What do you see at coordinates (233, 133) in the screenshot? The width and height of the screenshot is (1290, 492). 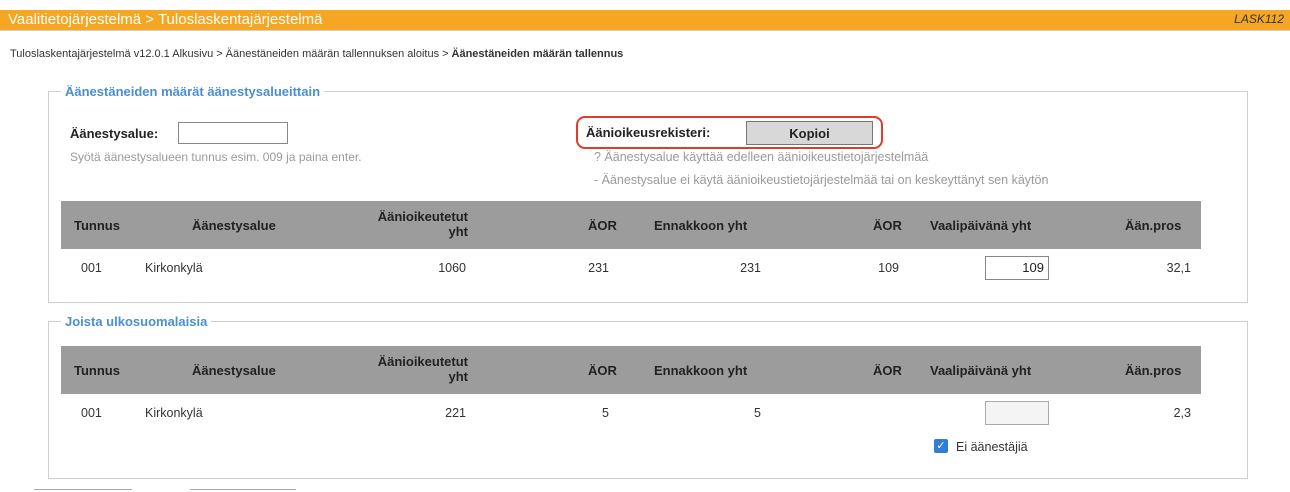 I see `voting-area-input` at bounding box center [233, 133].